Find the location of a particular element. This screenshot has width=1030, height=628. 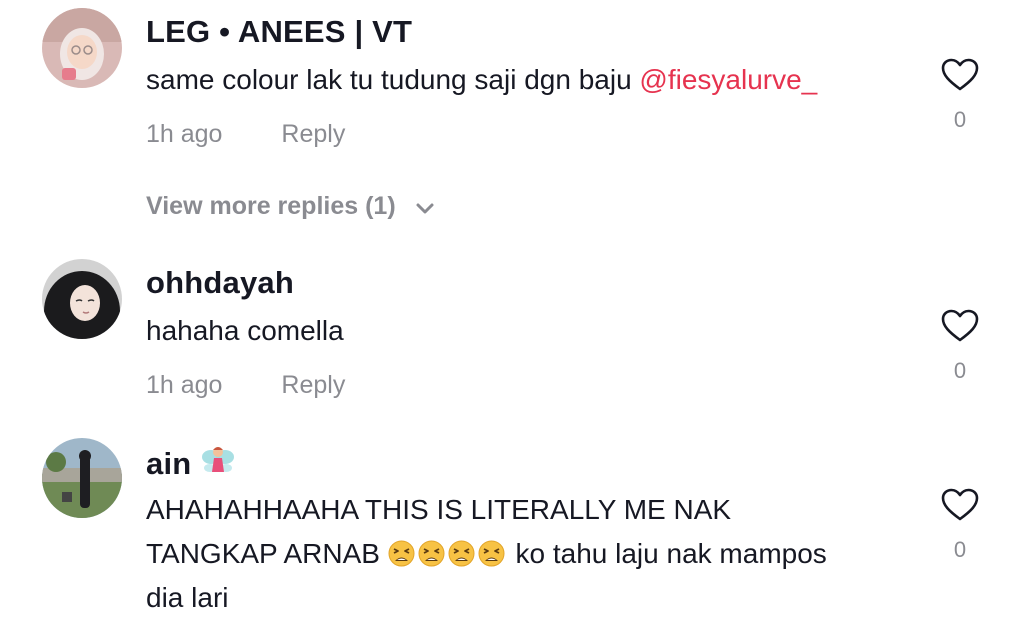

view-more-replies-button: View more replies (1) is located at coordinates (290, 206).